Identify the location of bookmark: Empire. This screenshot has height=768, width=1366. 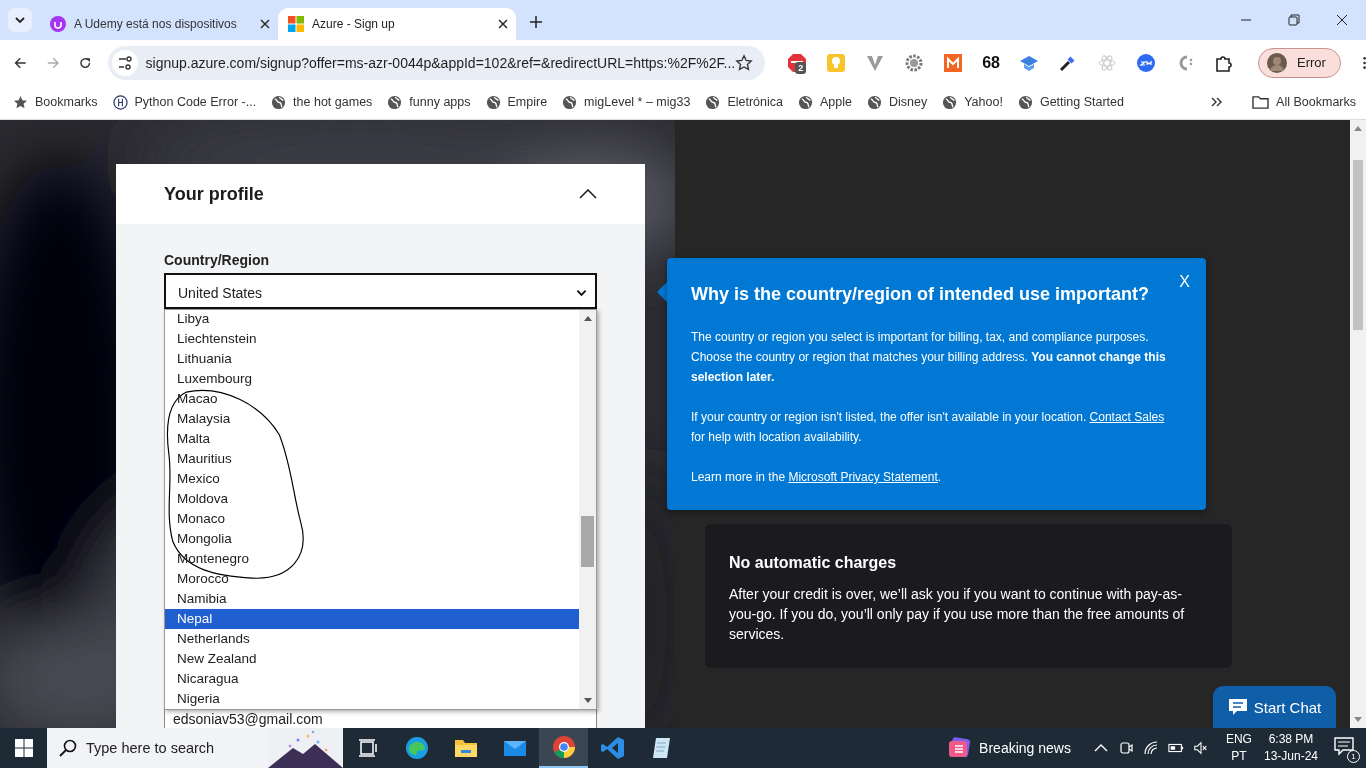
(516, 102).